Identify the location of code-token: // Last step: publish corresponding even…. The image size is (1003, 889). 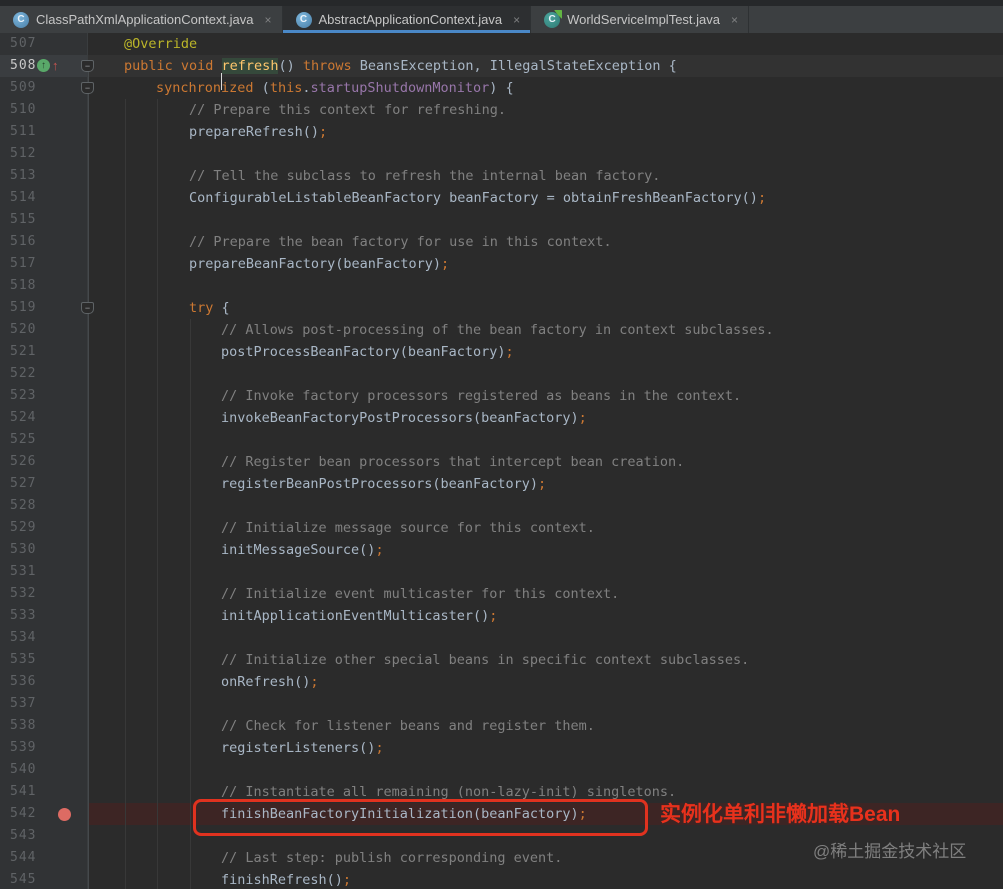
(392, 858).